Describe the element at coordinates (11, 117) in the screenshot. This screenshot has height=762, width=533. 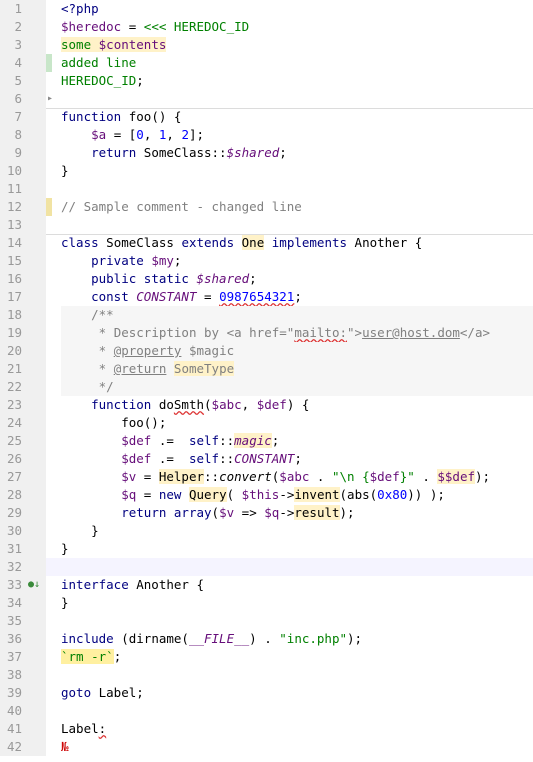
I see `line-number: 7` at that location.